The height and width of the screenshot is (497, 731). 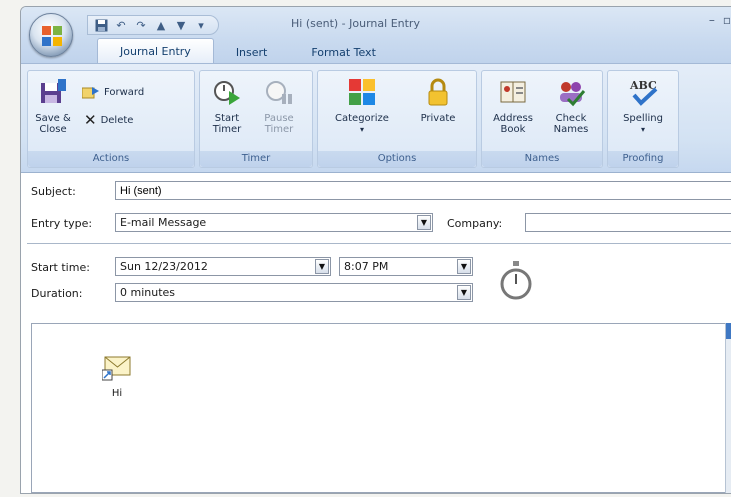 I want to click on window-title: Hi (sent) - Journal Entry, so click(x=355, y=23).